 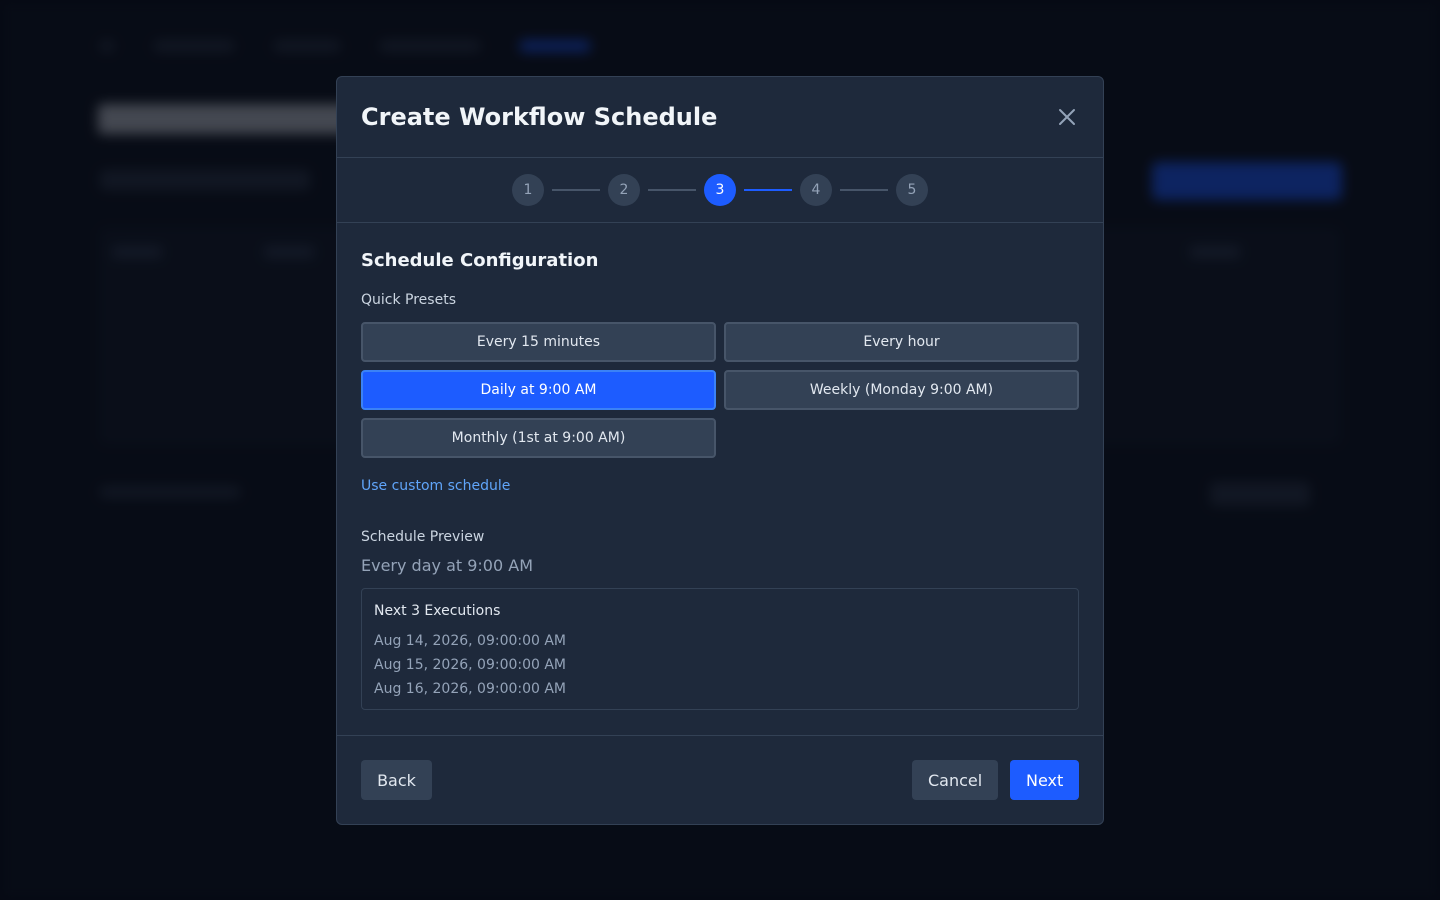 What do you see at coordinates (720, 779) in the screenshot?
I see `modal-footer: Back Cancel Next` at bounding box center [720, 779].